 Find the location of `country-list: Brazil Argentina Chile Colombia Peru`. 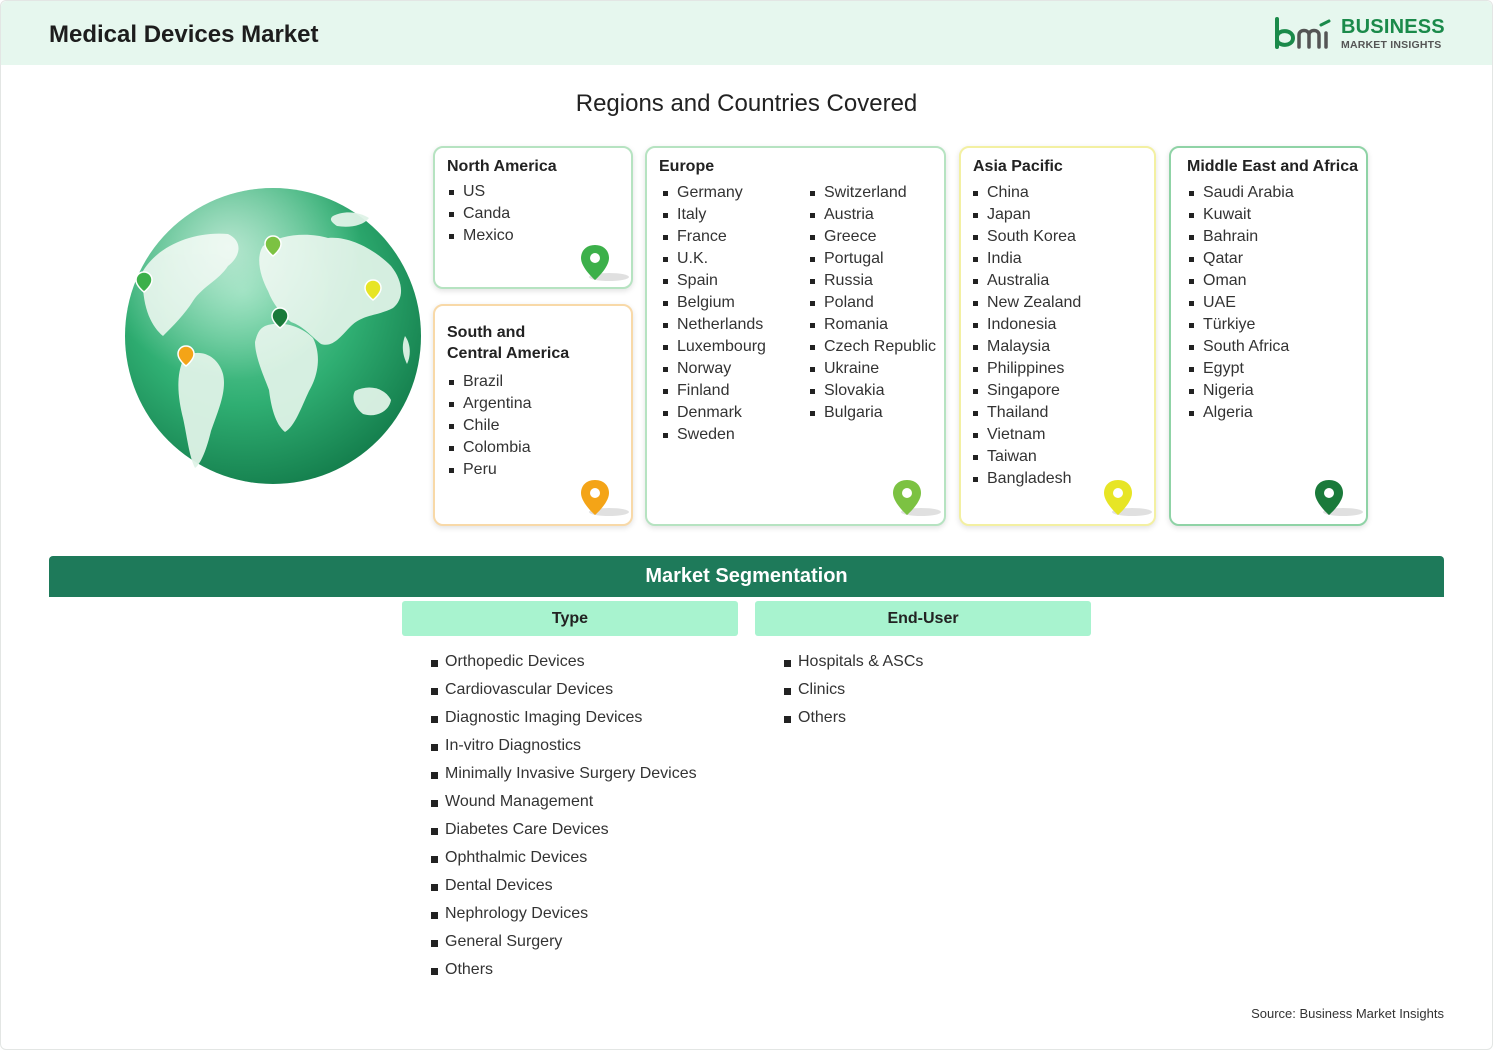

country-list: Brazil Argentina Chile Colombia Peru is located at coordinates (489, 426).